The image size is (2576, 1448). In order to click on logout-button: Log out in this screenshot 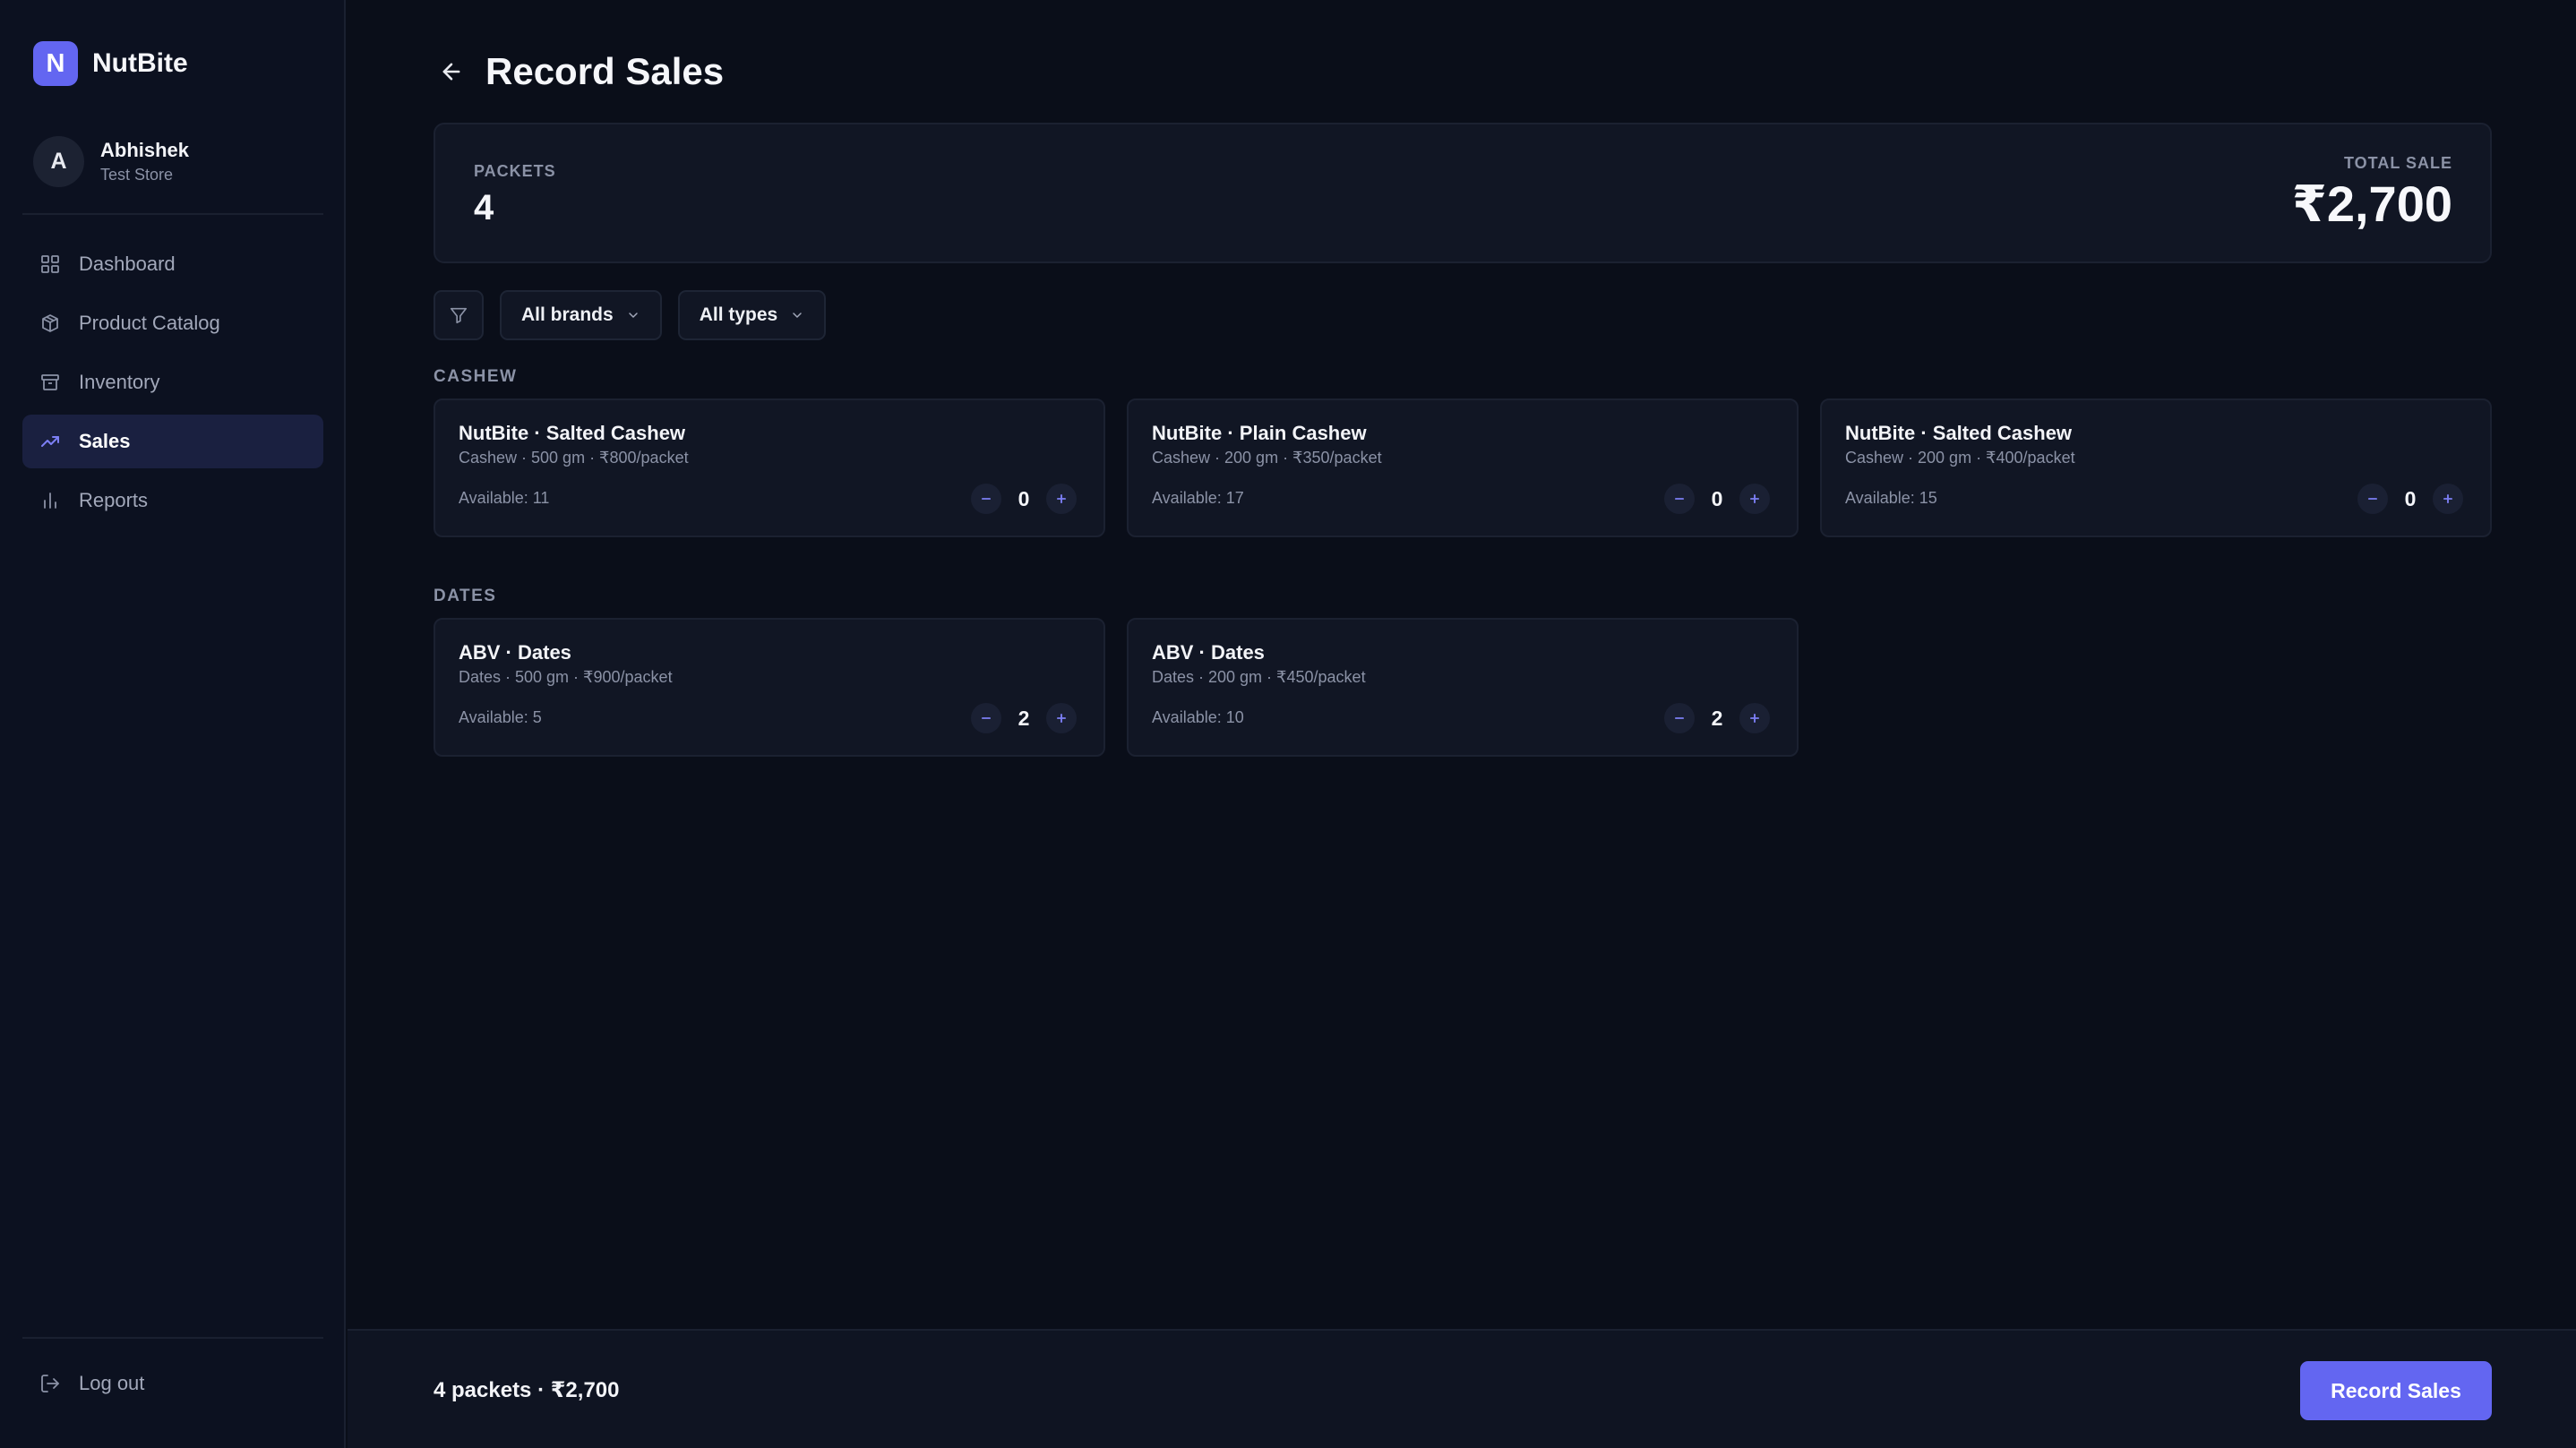, I will do `click(172, 1383)`.